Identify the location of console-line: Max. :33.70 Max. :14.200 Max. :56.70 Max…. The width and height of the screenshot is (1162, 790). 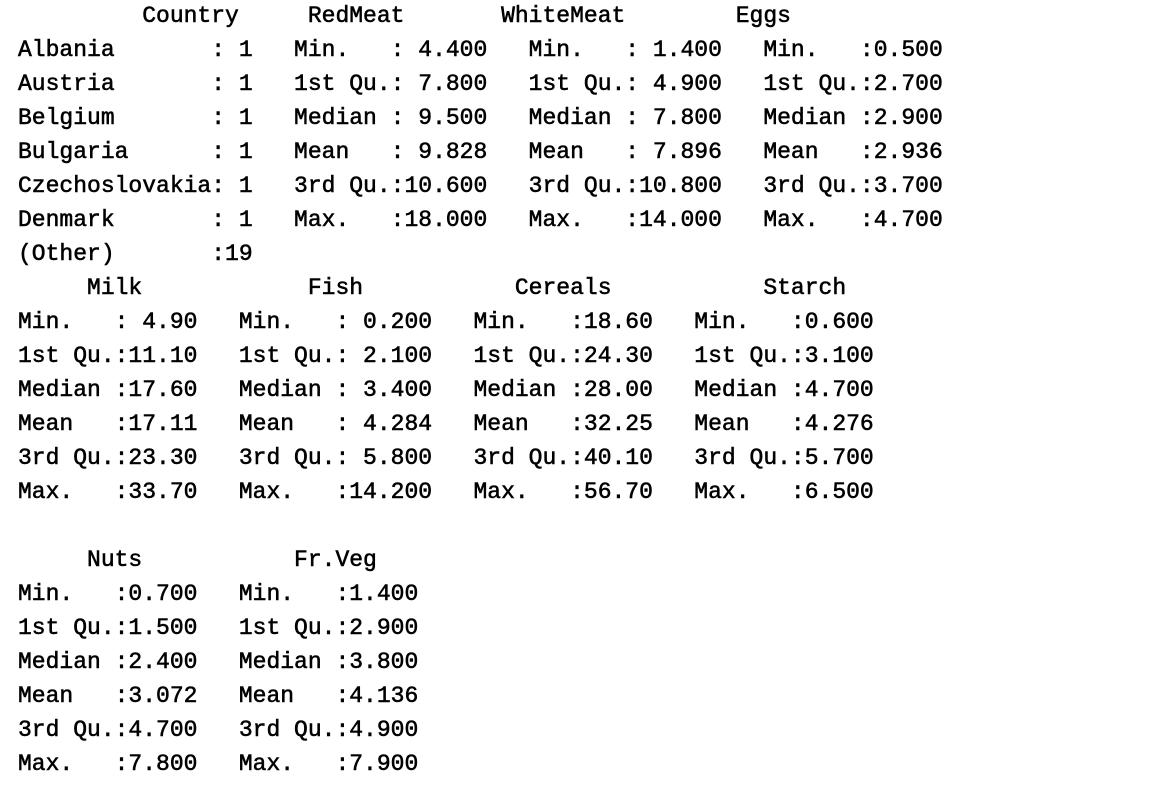
(460, 492).